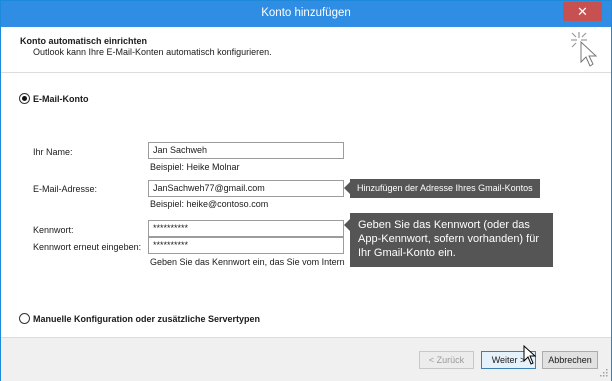  What do you see at coordinates (246, 150) in the screenshot?
I see `name-field: Jan Sachweh` at bounding box center [246, 150].